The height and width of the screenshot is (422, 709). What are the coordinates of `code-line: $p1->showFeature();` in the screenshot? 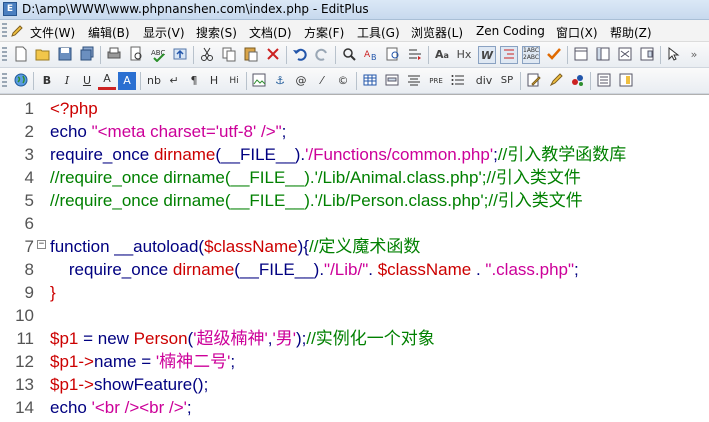 It's located at (129, 384).